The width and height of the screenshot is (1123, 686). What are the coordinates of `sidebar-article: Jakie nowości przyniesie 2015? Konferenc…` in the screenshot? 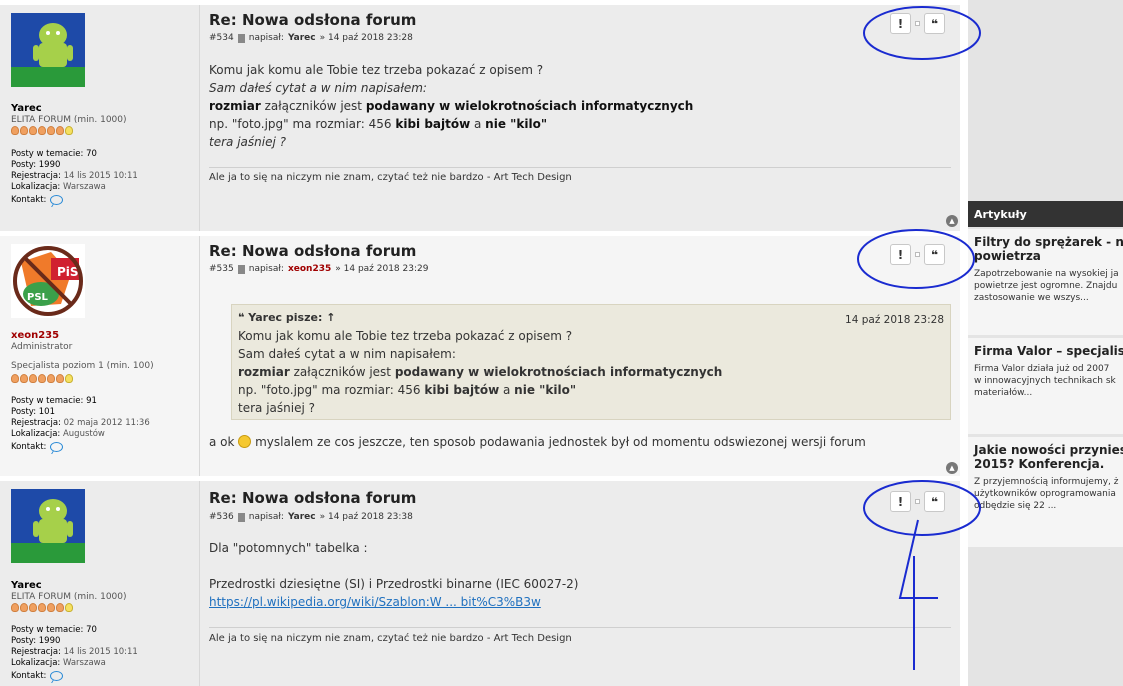 It's located at (1045, 492).